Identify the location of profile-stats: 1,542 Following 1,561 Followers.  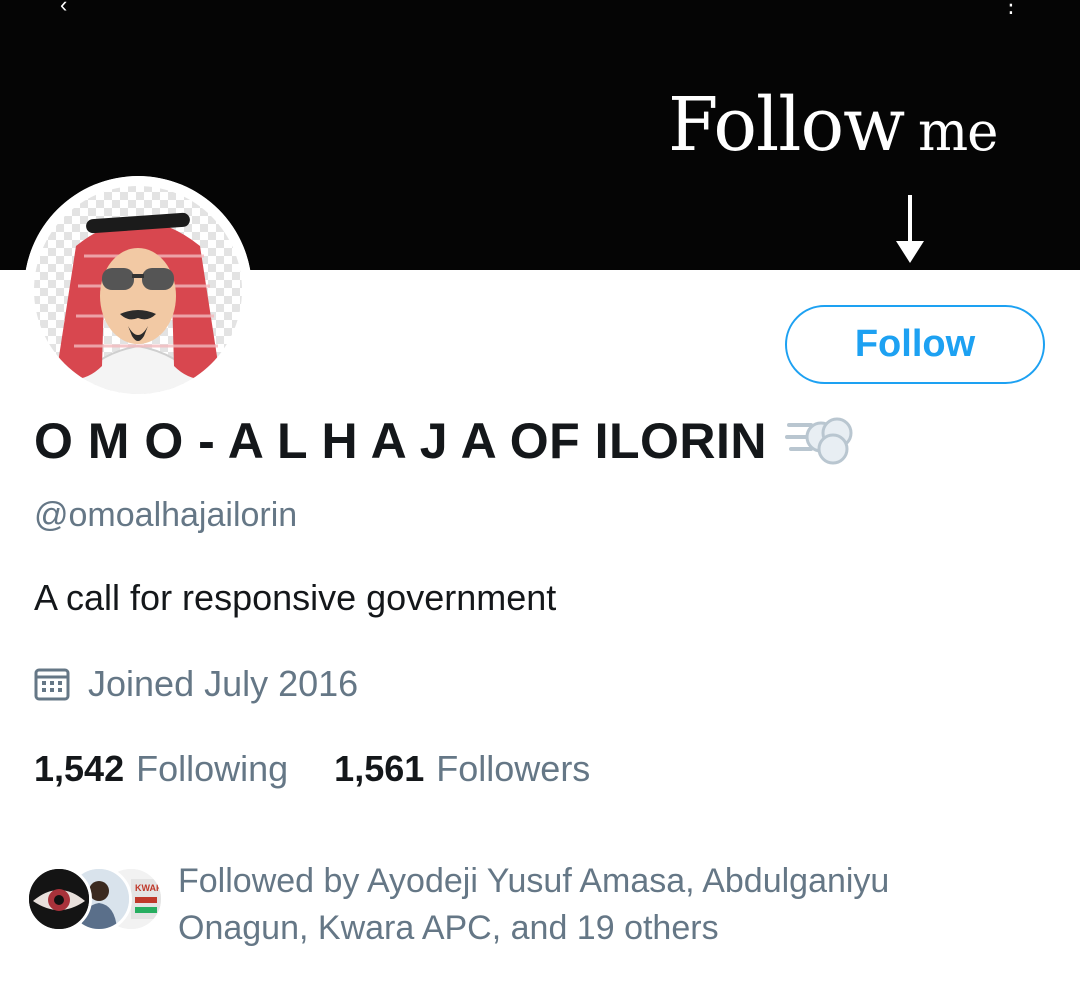
(312, 769).